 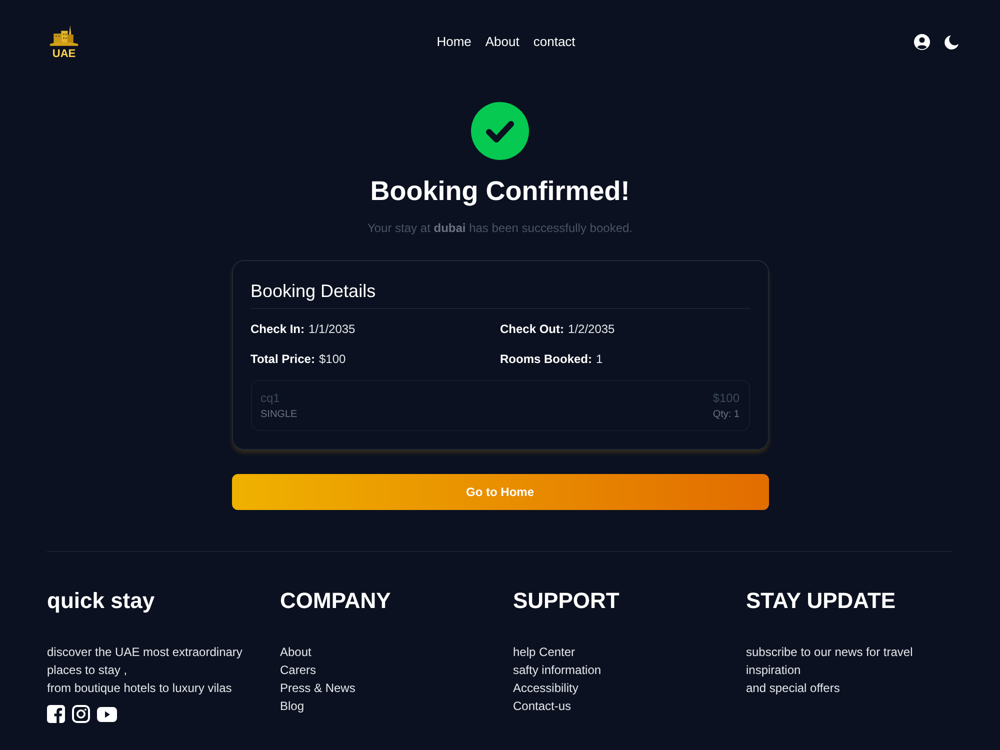 What do you see at coordinates (298, 670) in the screenshot?
I see `footer-link: Carers` at bounding box center [298, 670].